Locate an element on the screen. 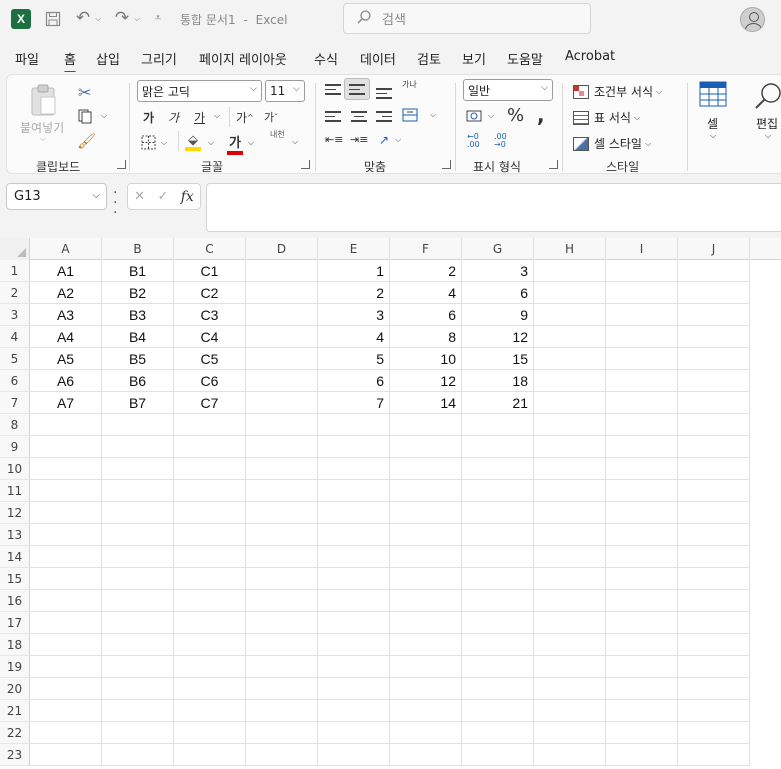  cell-e8 is located at coordinates (354, 425).